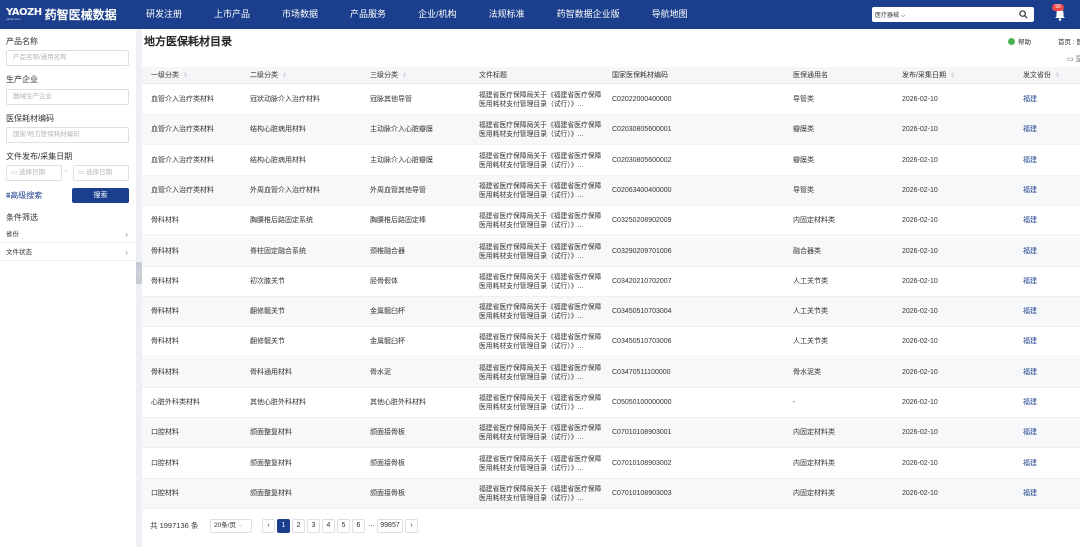 The height and width of the screenshot is (547, 1080). Describe the element at coordinates (188, 42) in the screenshot. I see `page-title: 地方医保耗材目录` at that location.